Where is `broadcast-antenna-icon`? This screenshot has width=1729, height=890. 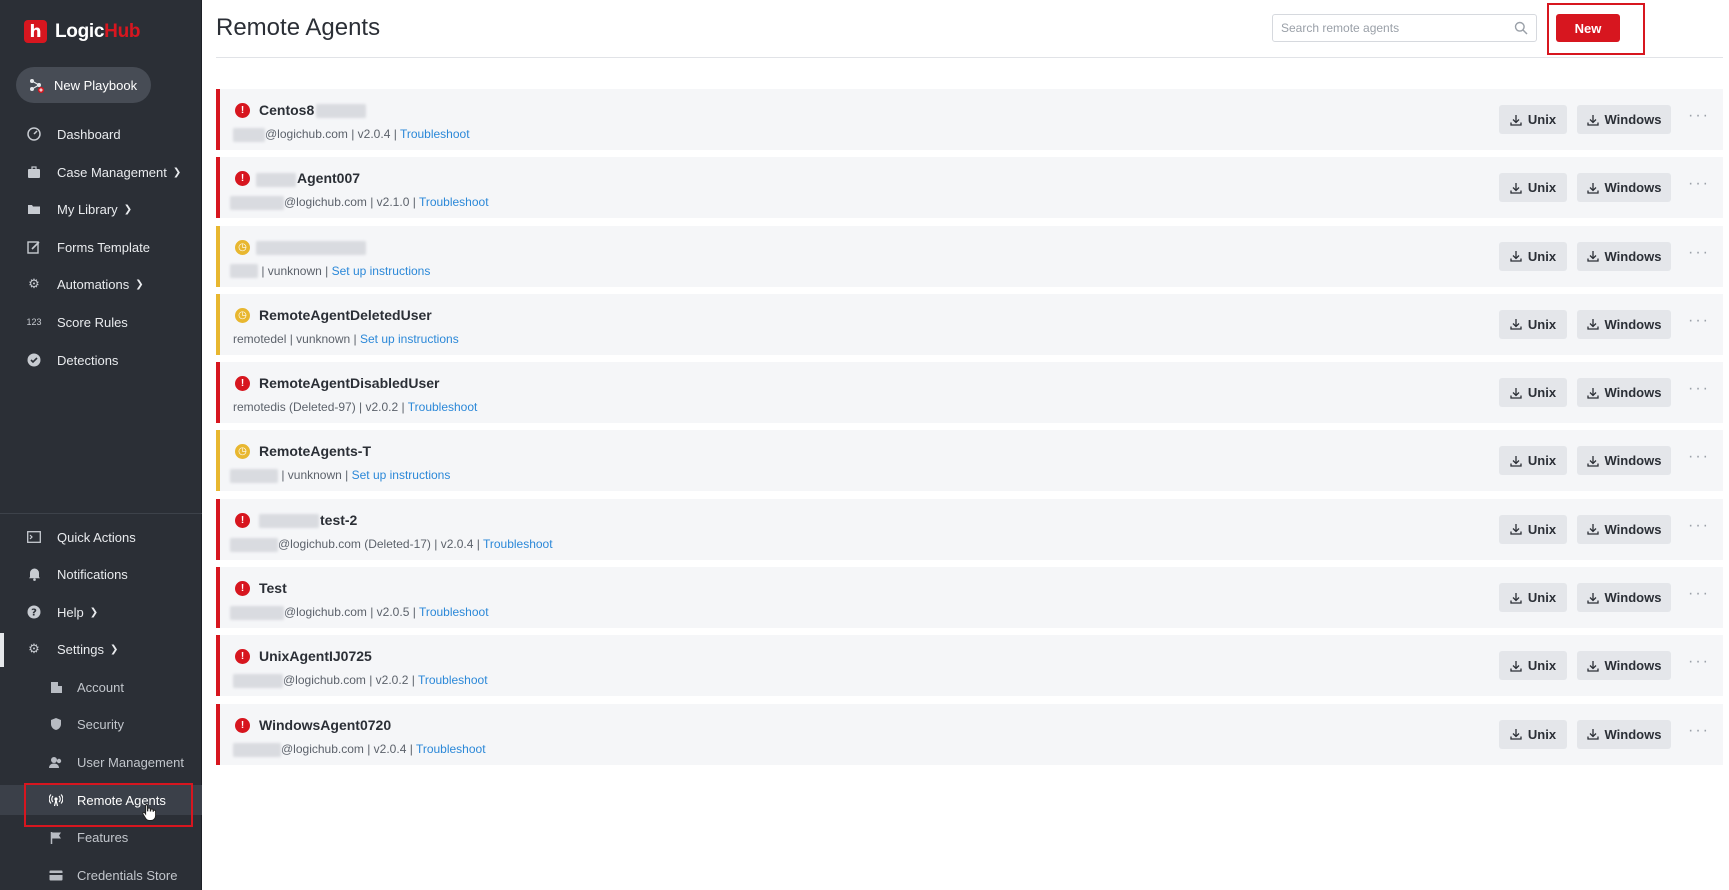
broadcast-antenna-icon is located at coordinates (56, 800).